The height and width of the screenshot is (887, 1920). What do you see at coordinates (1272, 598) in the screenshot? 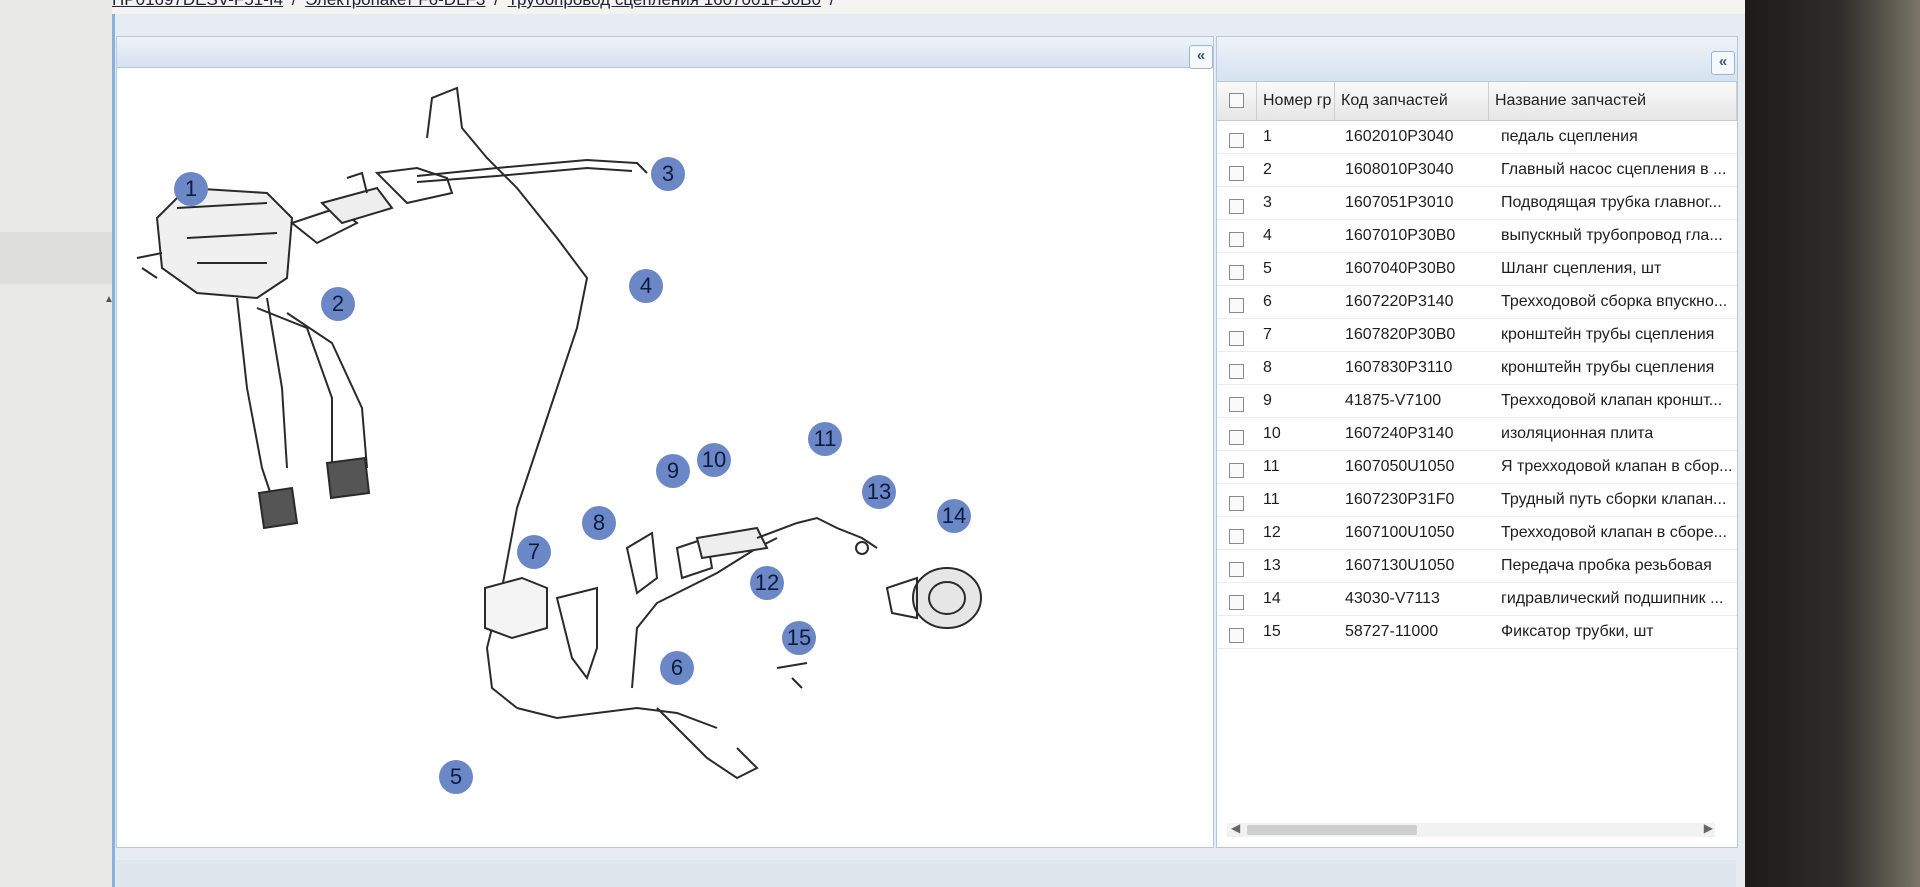
I see `row-number: 14` at bounding box center [1272, 598].